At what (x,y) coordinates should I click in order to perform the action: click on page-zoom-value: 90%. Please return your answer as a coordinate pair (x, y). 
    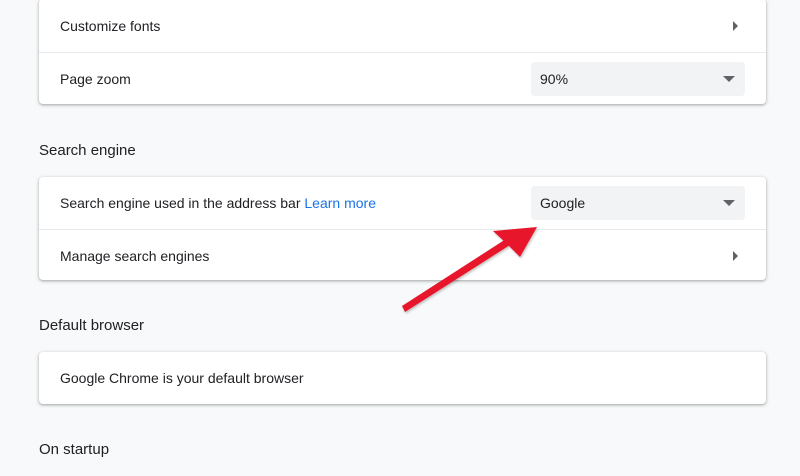
    Looking at the image, I should click on (554, 79).